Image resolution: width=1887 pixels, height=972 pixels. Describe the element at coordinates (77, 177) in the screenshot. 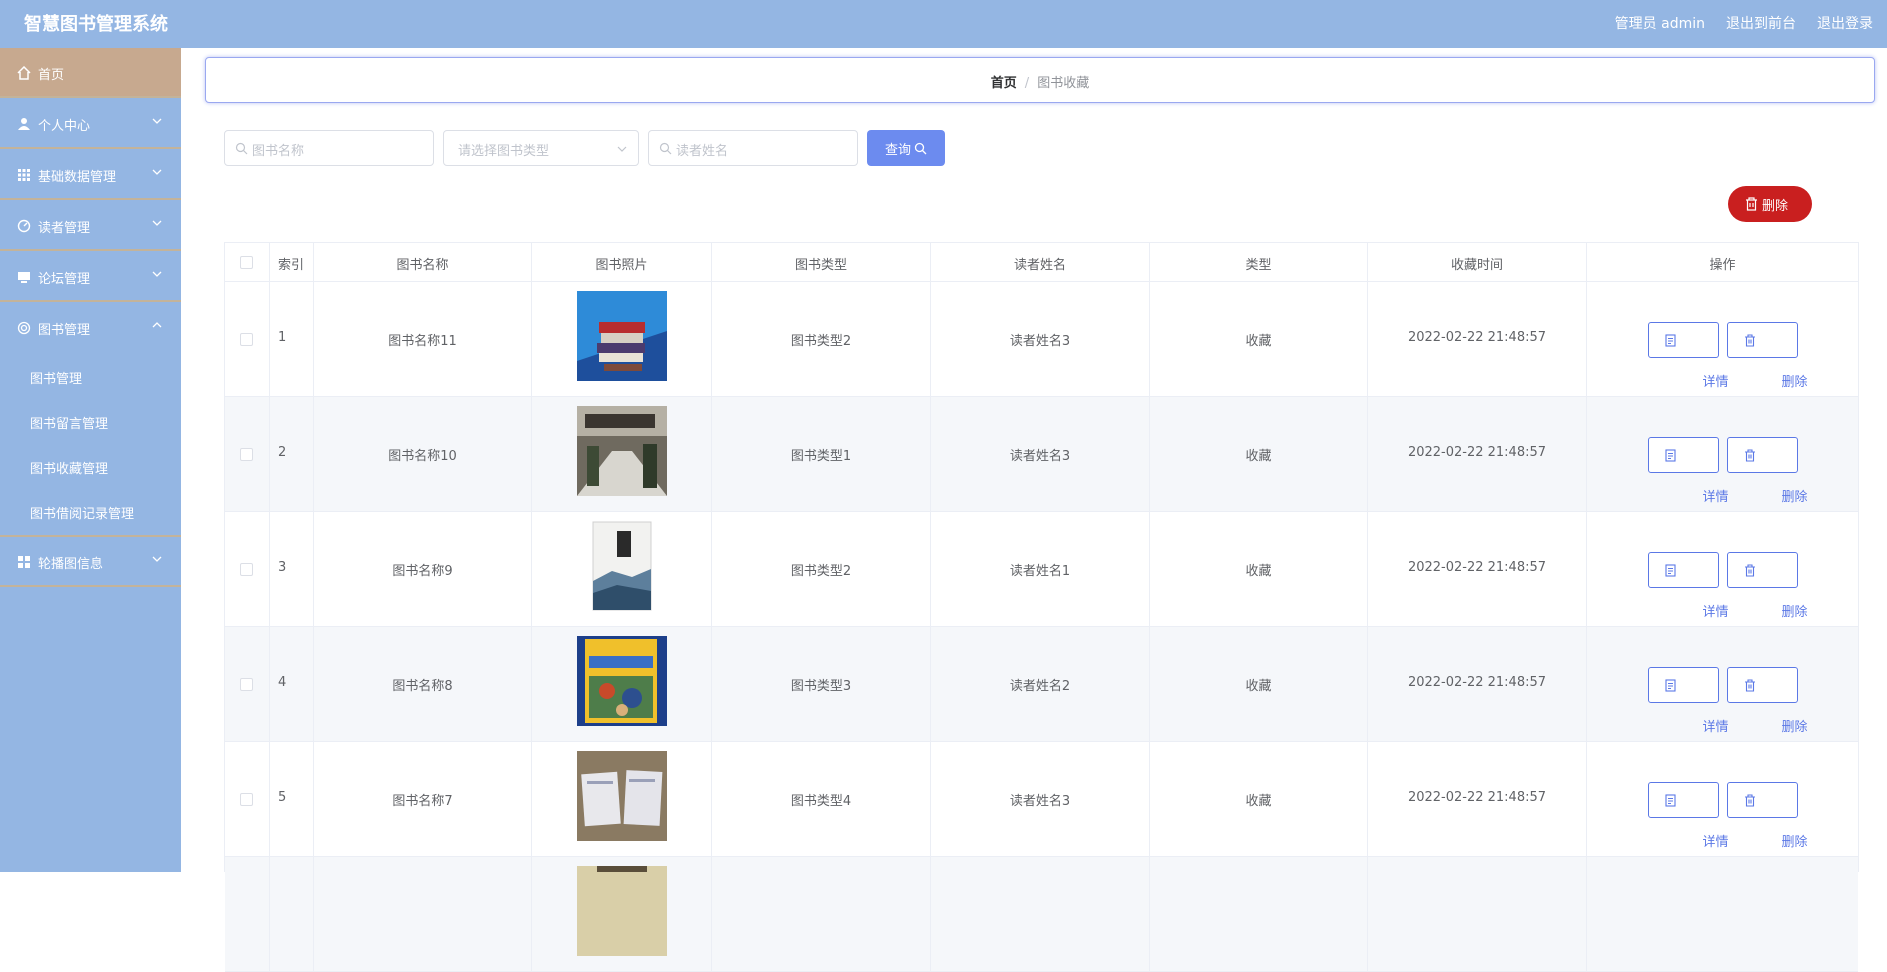

I see `sidebar-item-label: 基础数据管理` at that location.